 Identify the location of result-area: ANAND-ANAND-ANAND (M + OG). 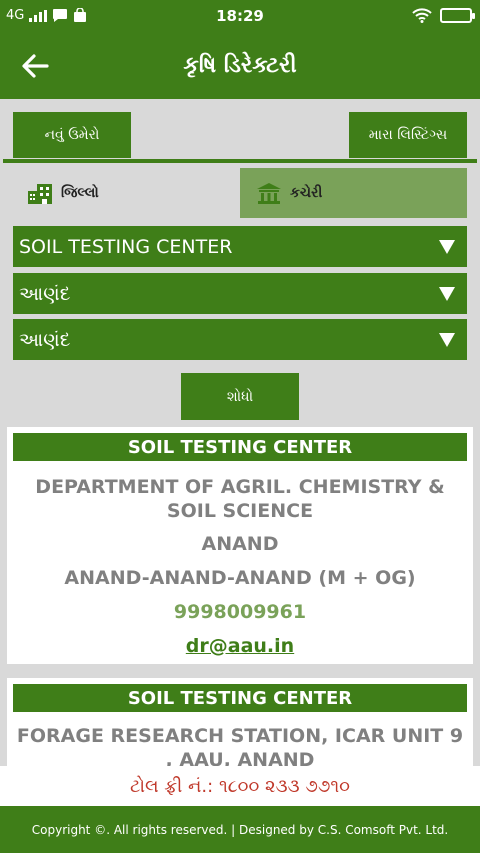
(240, 578).